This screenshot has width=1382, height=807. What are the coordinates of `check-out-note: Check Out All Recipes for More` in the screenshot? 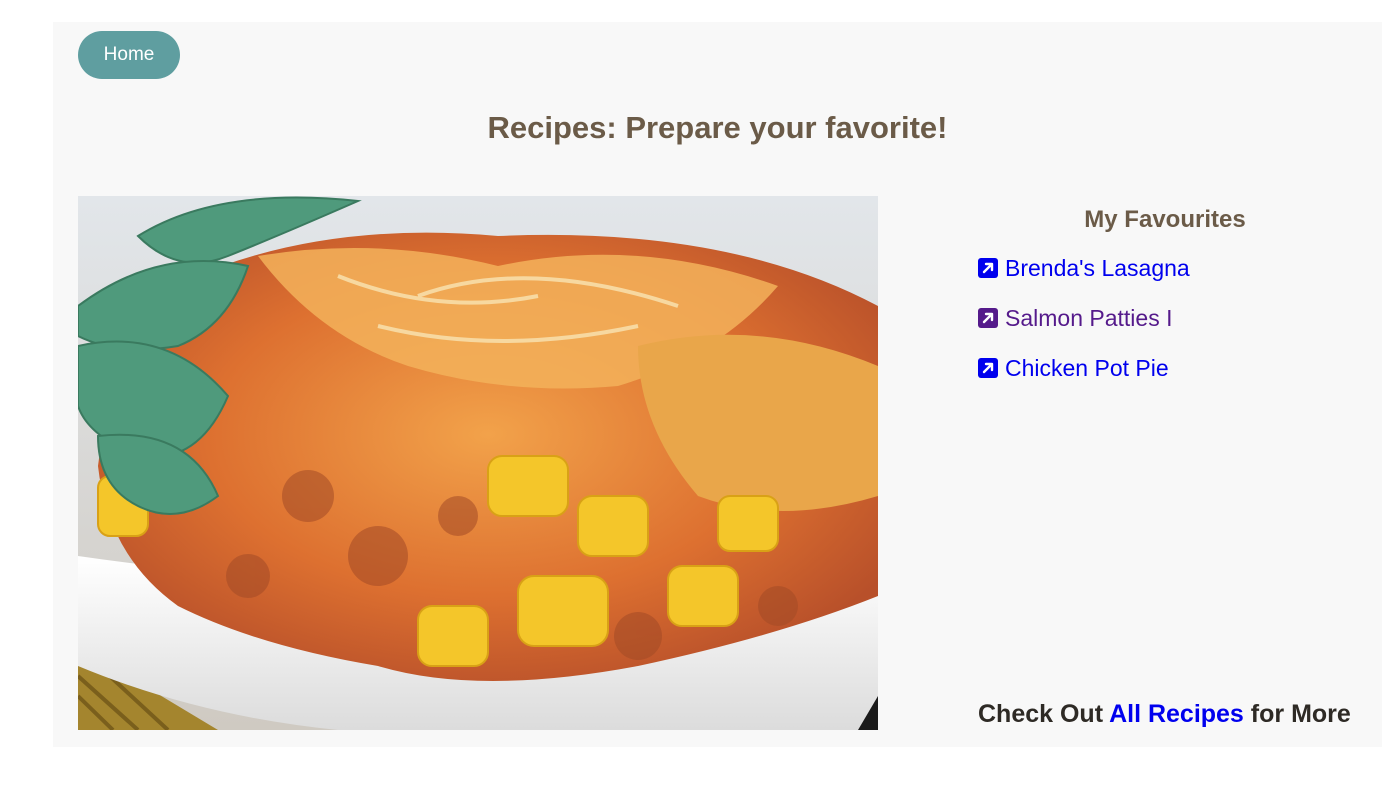 It's located at (1164, 714).